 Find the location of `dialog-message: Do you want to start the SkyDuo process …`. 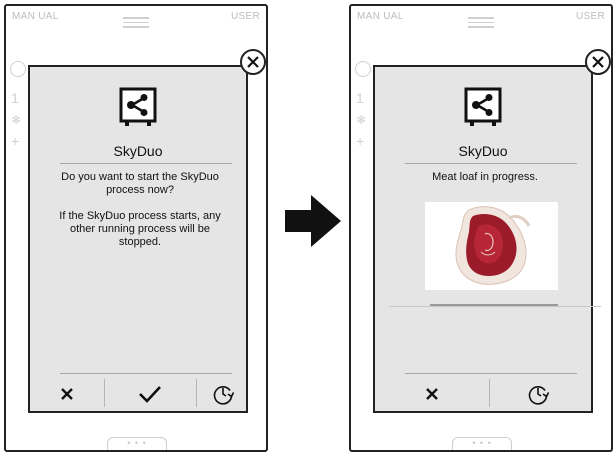

dialog-message: Do you want to start the SkyDuo process … is located at coordinates (140, 216).